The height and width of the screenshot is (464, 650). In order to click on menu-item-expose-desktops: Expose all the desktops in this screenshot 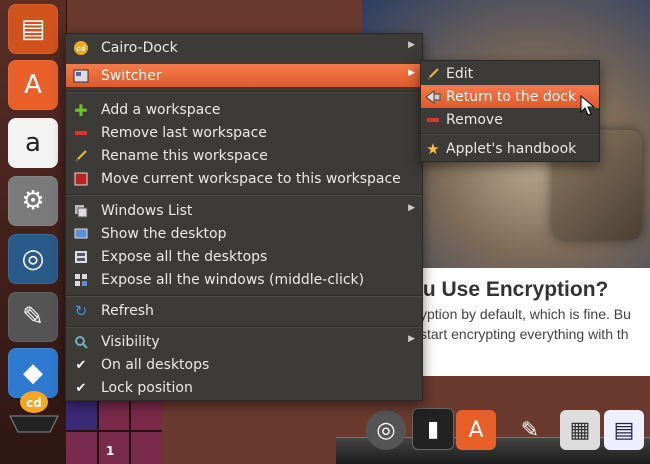, I will do `click(244, 256)`.